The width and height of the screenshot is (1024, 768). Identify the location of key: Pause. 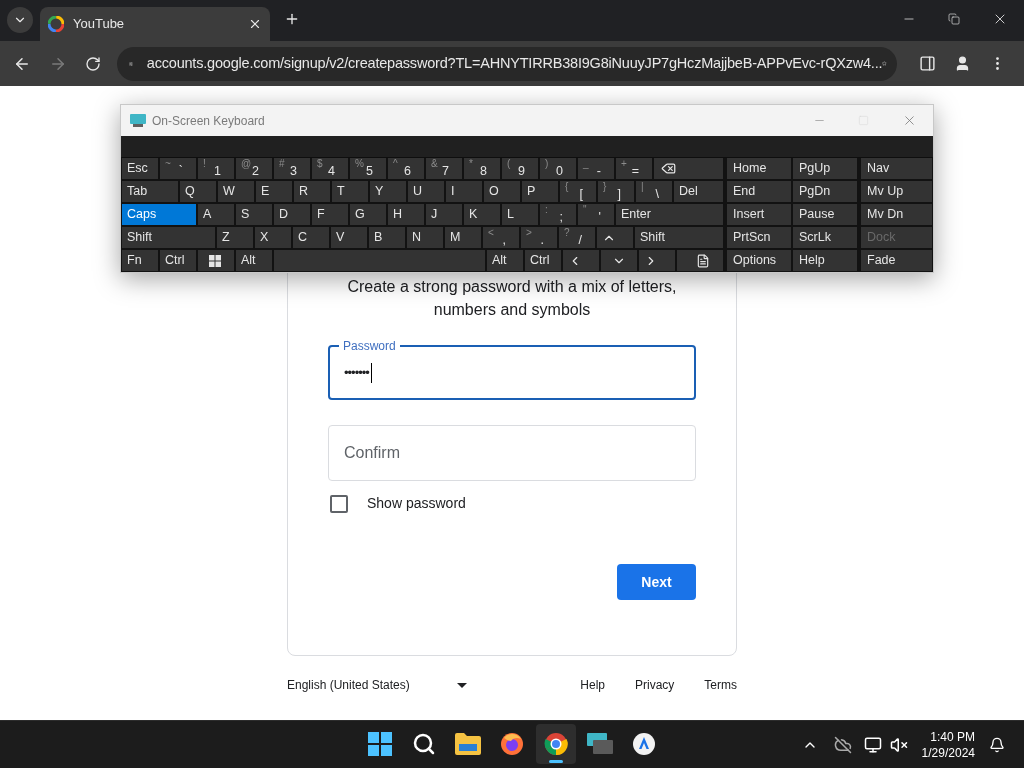
(825, 214).